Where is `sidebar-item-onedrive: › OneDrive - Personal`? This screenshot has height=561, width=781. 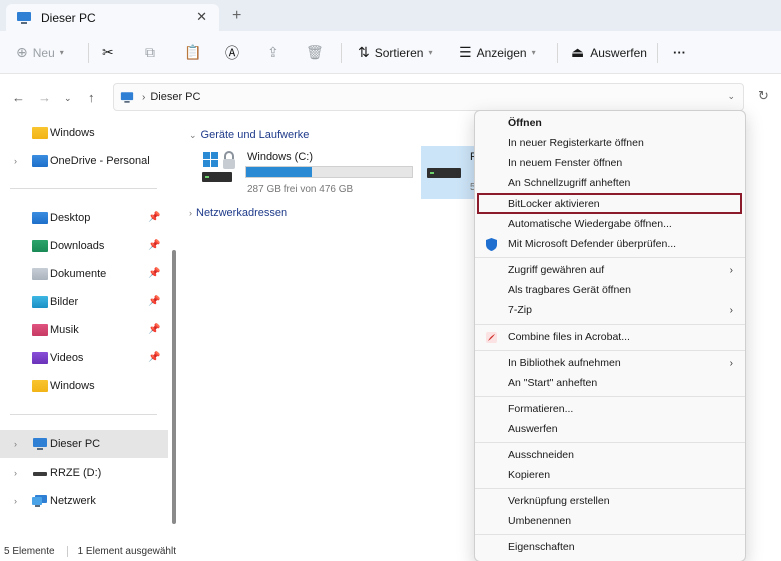 sidebar-item-onedrive: › OneDrive - Personal is located at coordinates (84, 160).